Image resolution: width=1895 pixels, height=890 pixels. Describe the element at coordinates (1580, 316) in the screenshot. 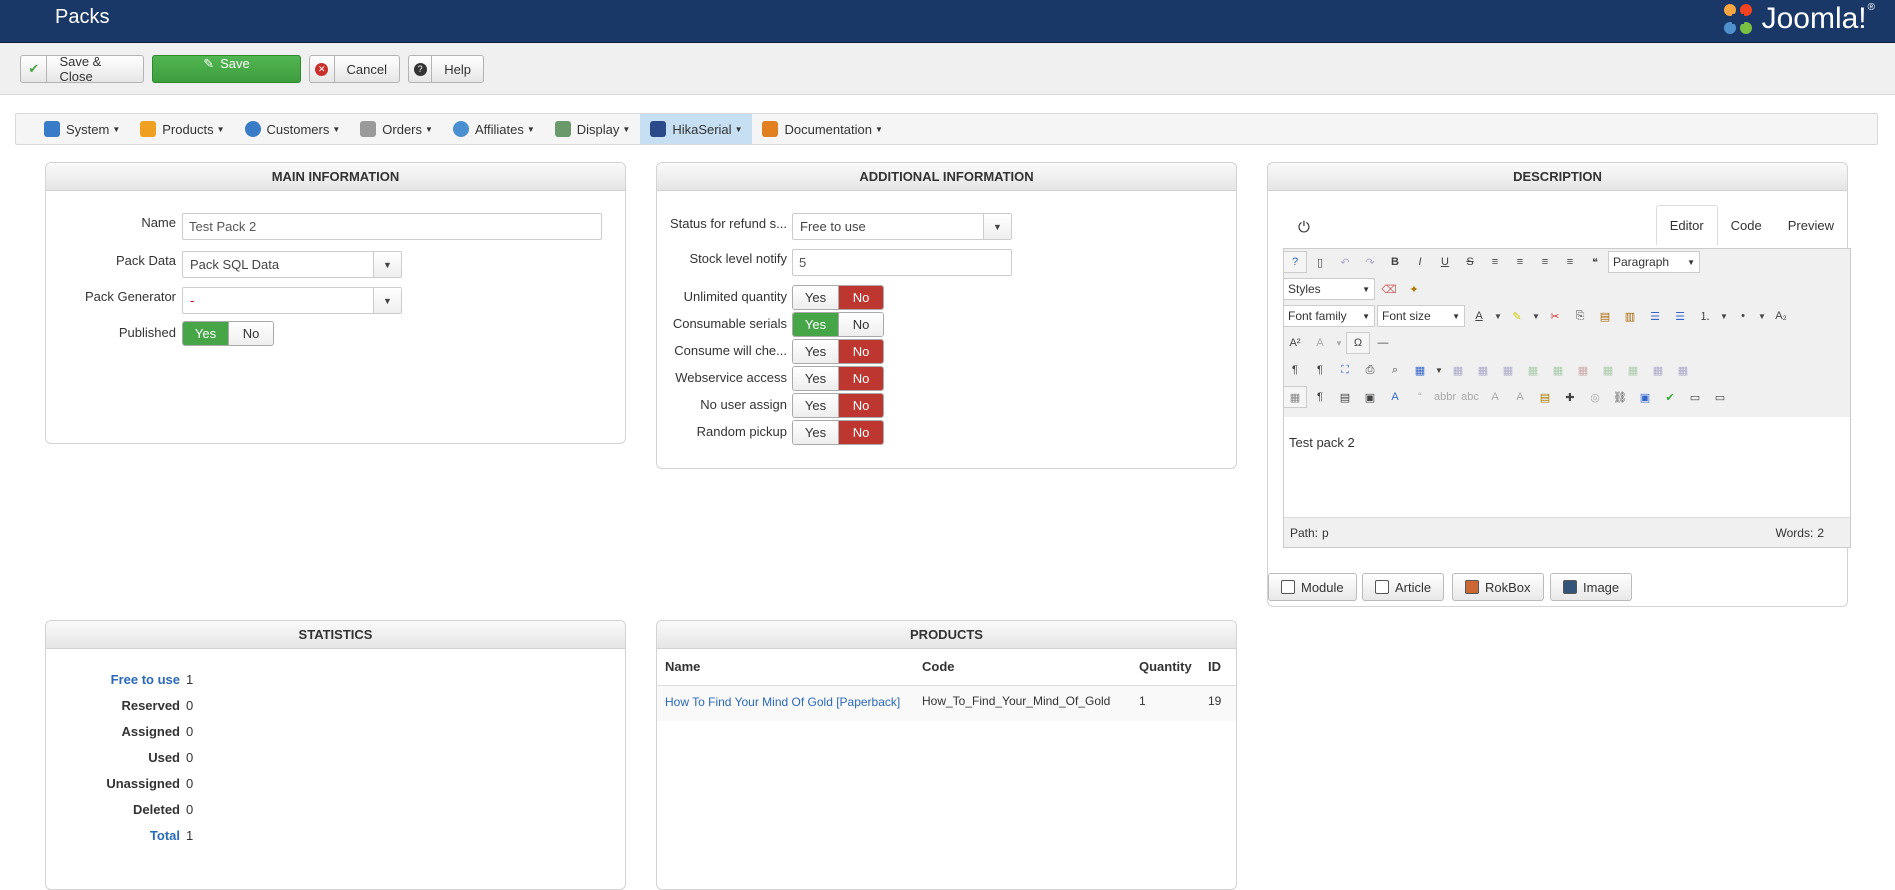

I see `copy-icon: ⎘` at that location.